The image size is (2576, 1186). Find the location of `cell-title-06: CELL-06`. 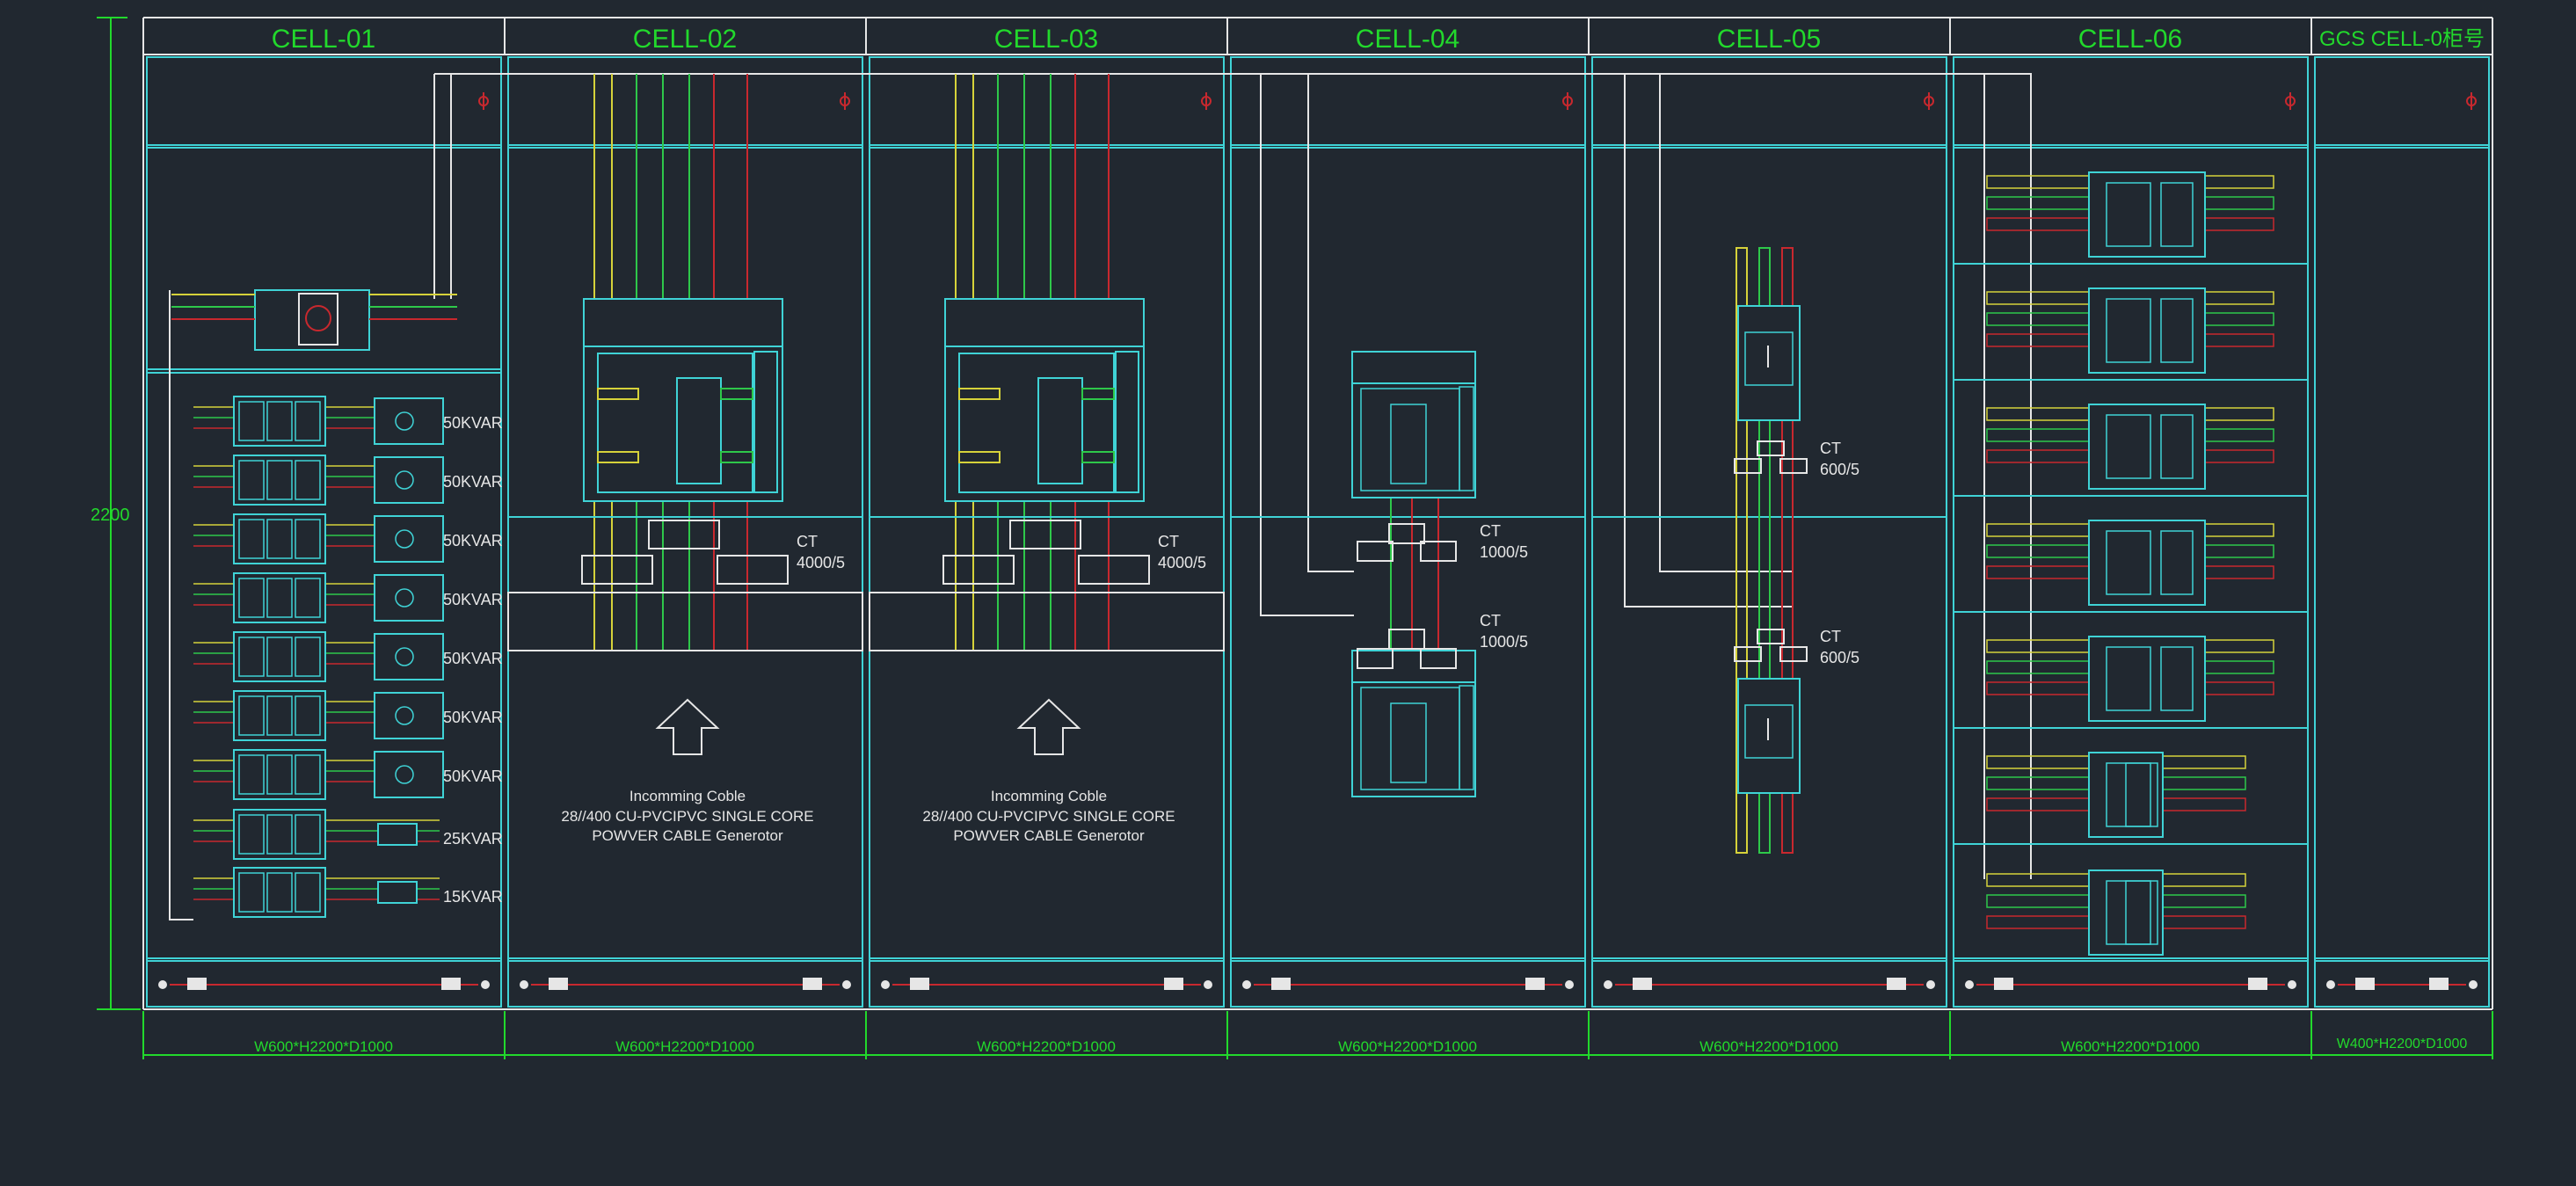

cell-title-06: CELL-06 is located at coordinates (2130, 39).